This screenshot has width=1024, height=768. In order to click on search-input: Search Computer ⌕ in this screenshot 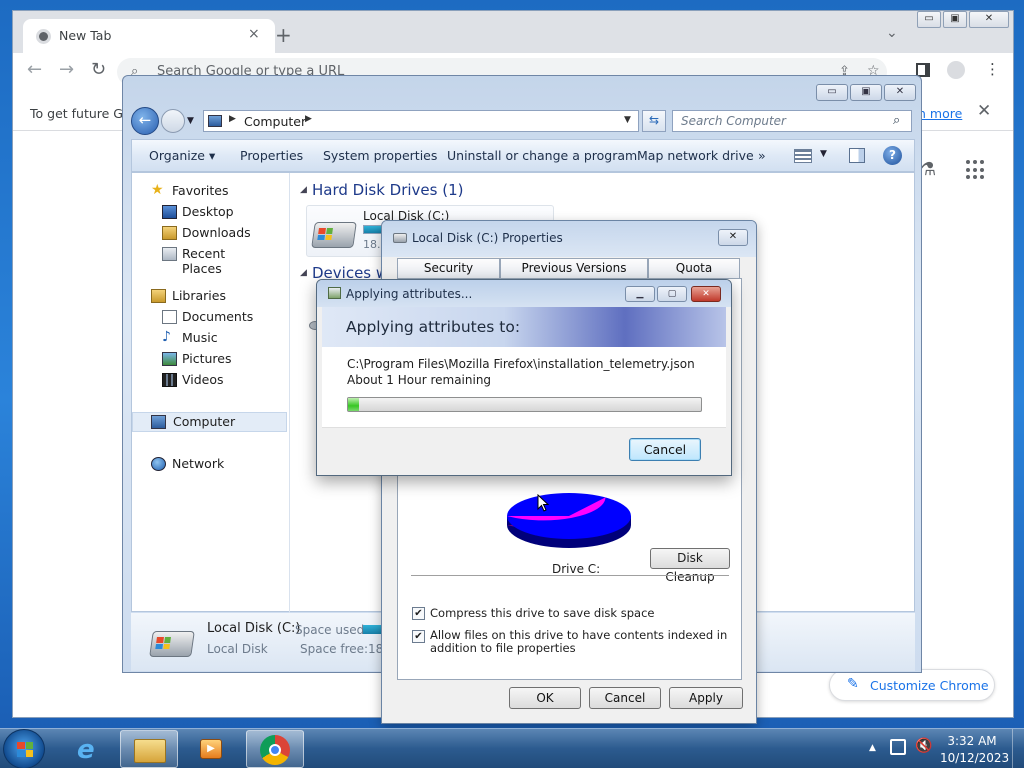, I will do `click(792, 121)`.